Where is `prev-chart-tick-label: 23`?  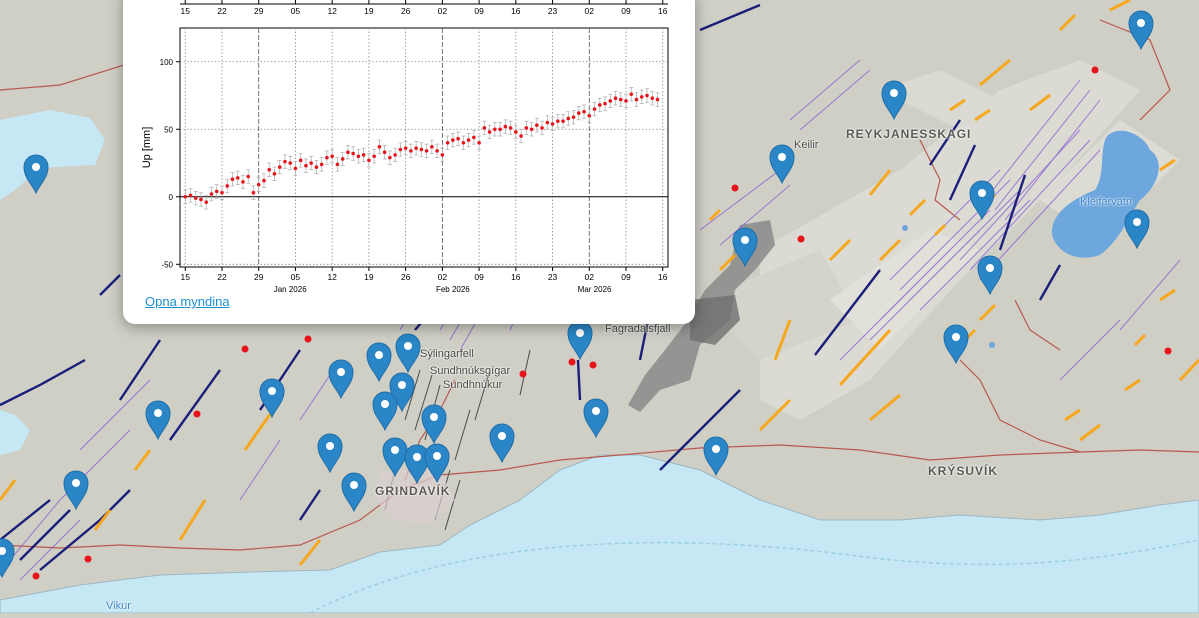
prev-chart-tick-label: 23 is located at coordinates (553, 11).